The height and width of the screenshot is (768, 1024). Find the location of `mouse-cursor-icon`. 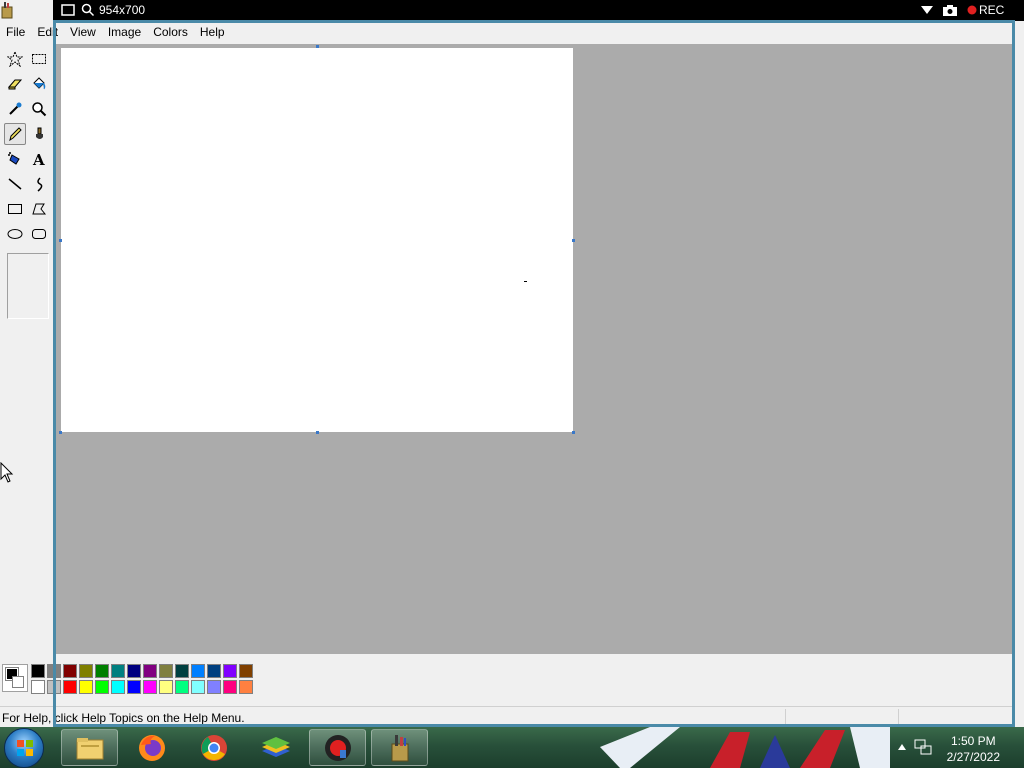

mouse-cursor-icon is located at coordinates (7, 472).